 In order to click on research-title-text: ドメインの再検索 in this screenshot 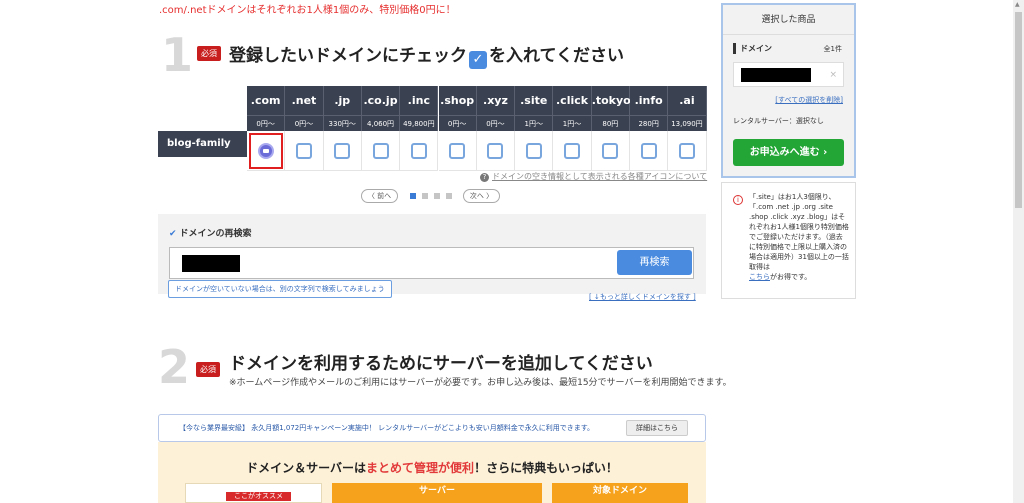, I will do `click(215, 234)`.